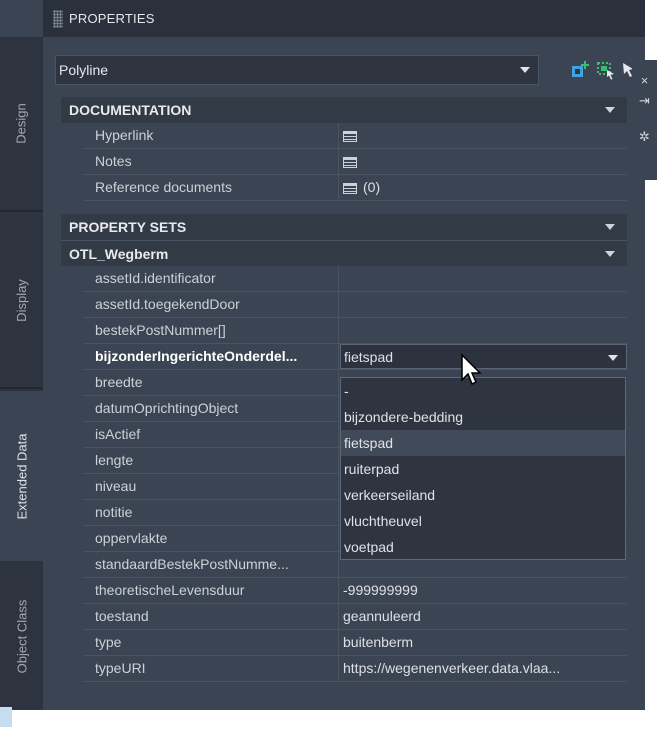 The image size is (657, 738). I want to click on property-name: typeURI, so click(211, 668).